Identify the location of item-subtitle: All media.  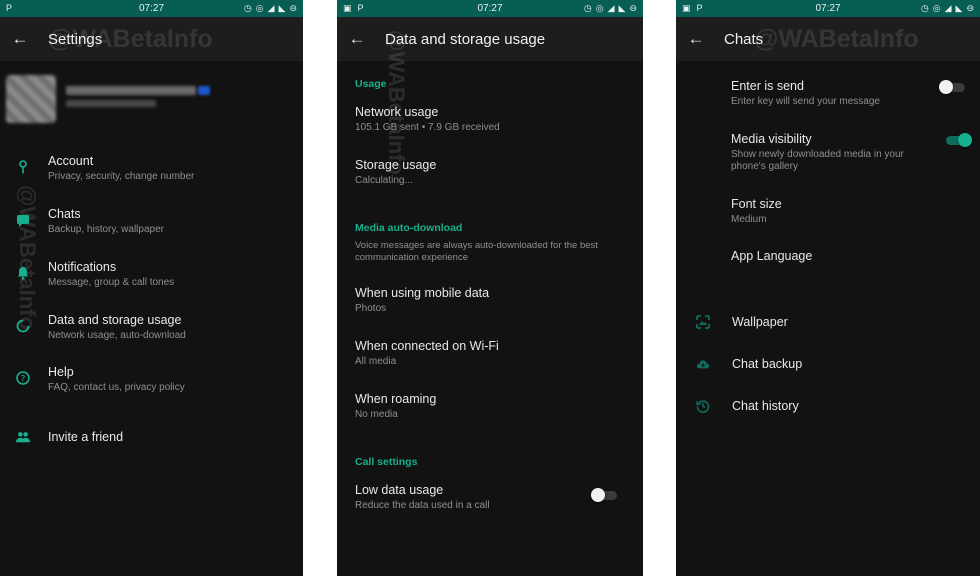
(376, 361).